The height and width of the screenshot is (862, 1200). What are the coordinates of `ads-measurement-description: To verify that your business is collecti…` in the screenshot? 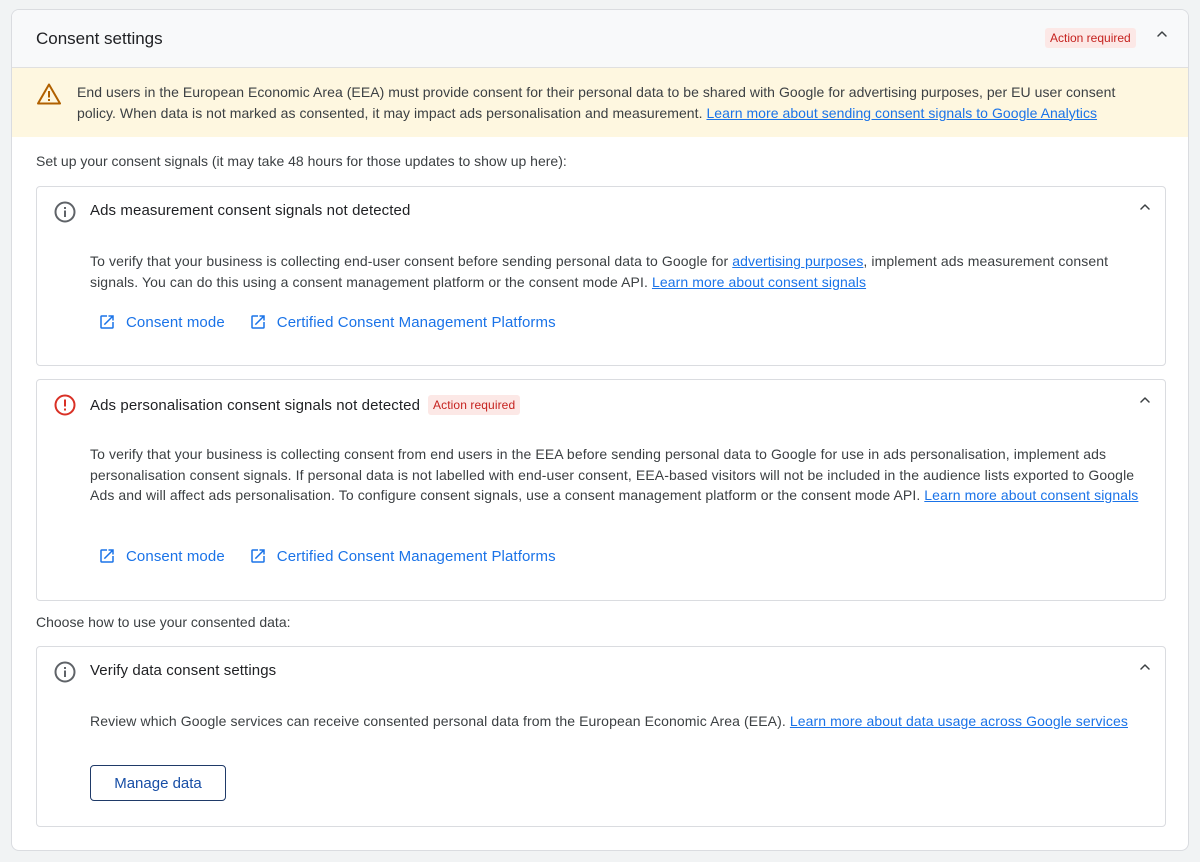 It's located at (620, 271).